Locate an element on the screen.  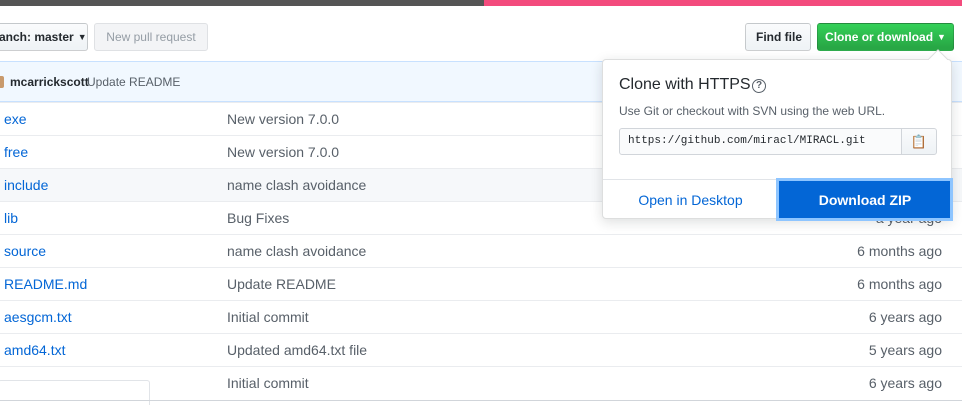
new-pull-request-button: New pull request is located at coordinates (151, 37).